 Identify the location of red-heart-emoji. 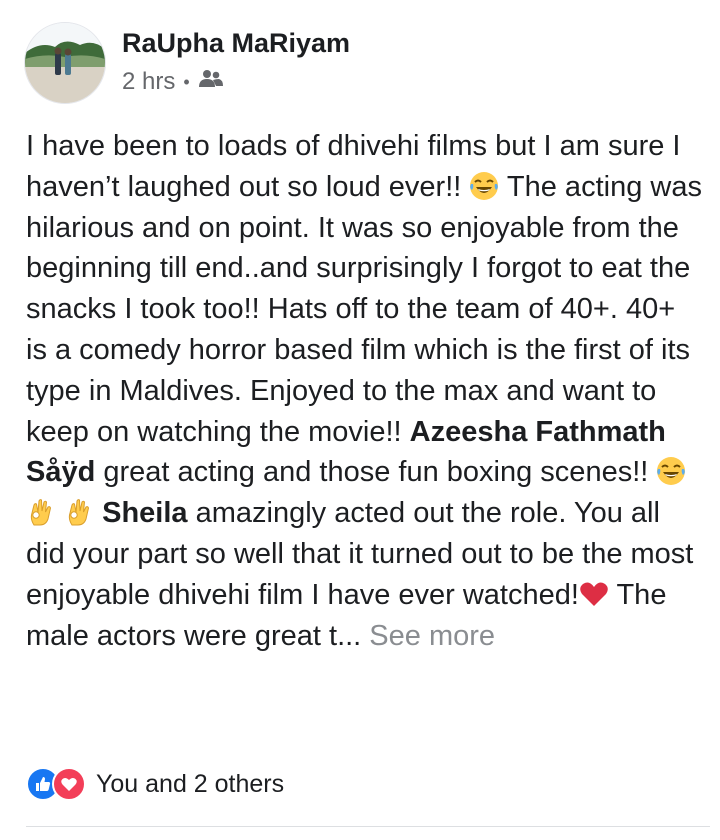
(594, 594).